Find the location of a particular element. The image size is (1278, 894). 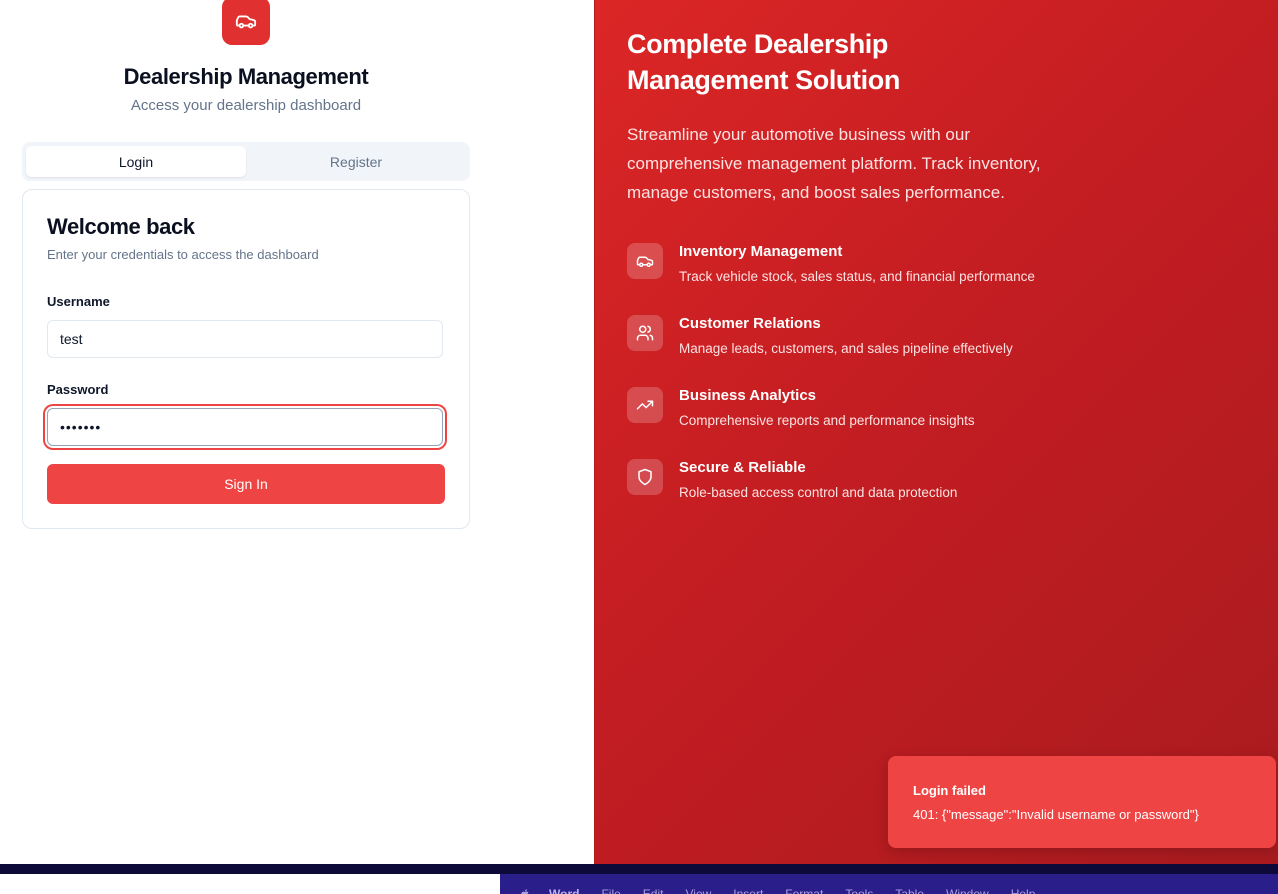

menu-file: File is located at coordinates (610, 884).